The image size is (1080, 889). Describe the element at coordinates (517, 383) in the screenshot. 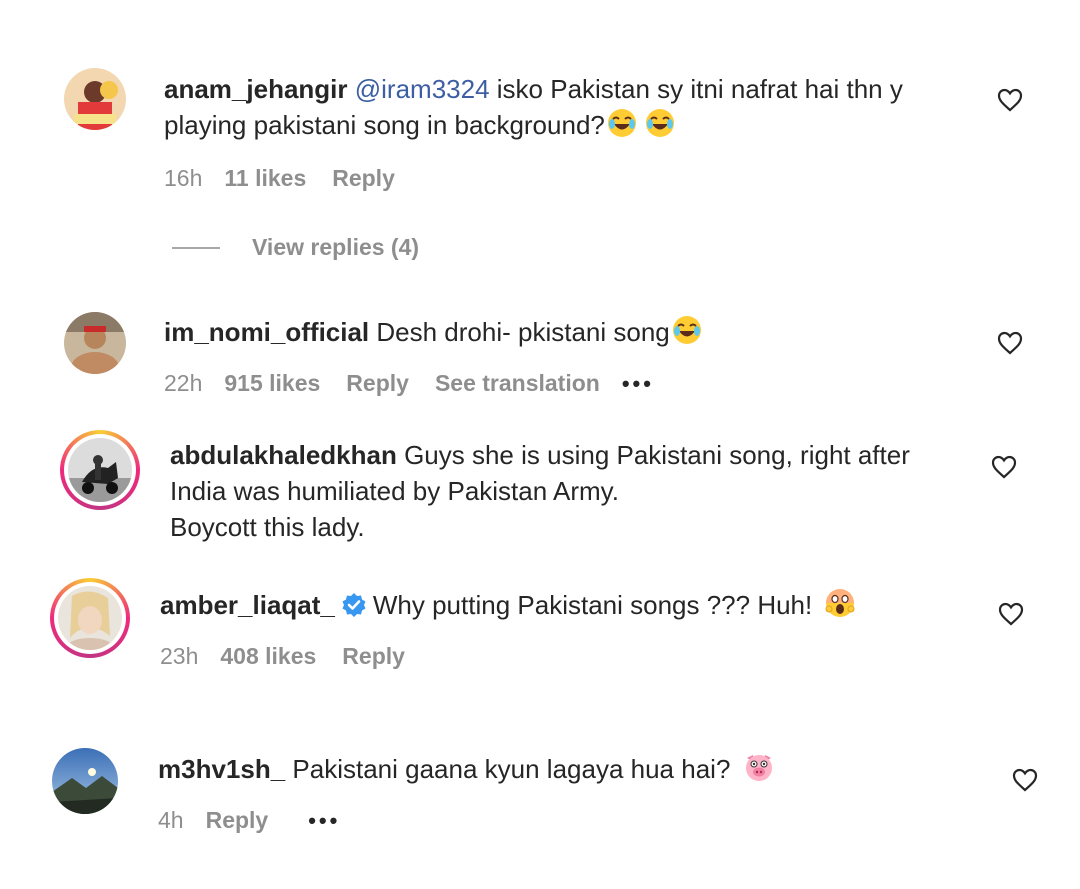

I see `see-translation-button: See translation` at that location.